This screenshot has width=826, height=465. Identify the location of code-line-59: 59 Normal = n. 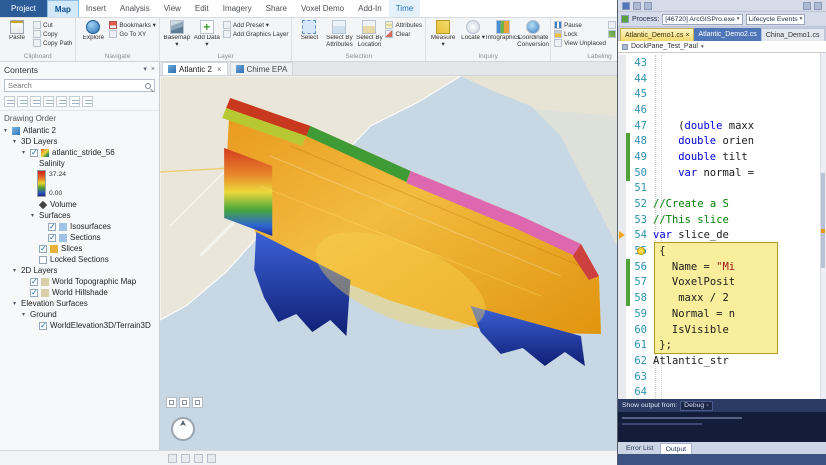
(722, 314).